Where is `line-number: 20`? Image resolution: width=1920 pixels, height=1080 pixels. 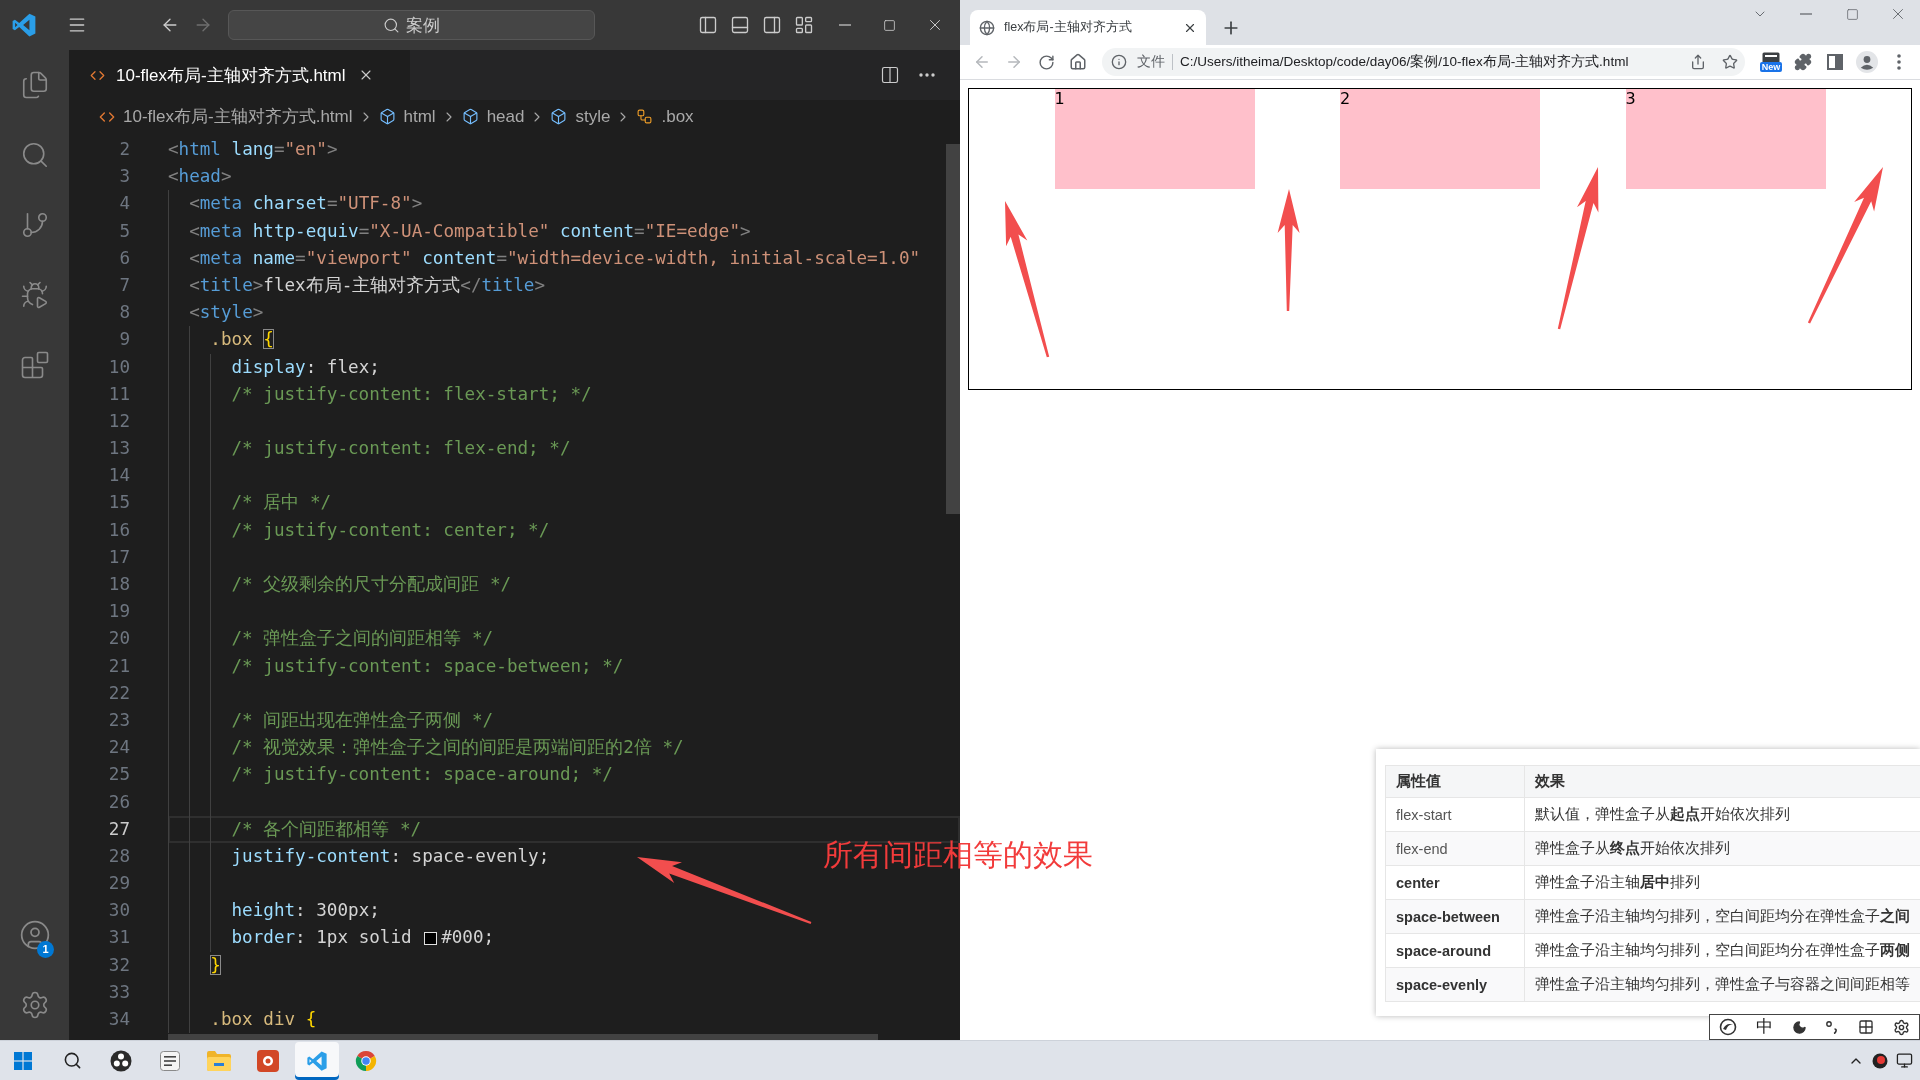
line-number: 20 is located at coordinates (118, 639).